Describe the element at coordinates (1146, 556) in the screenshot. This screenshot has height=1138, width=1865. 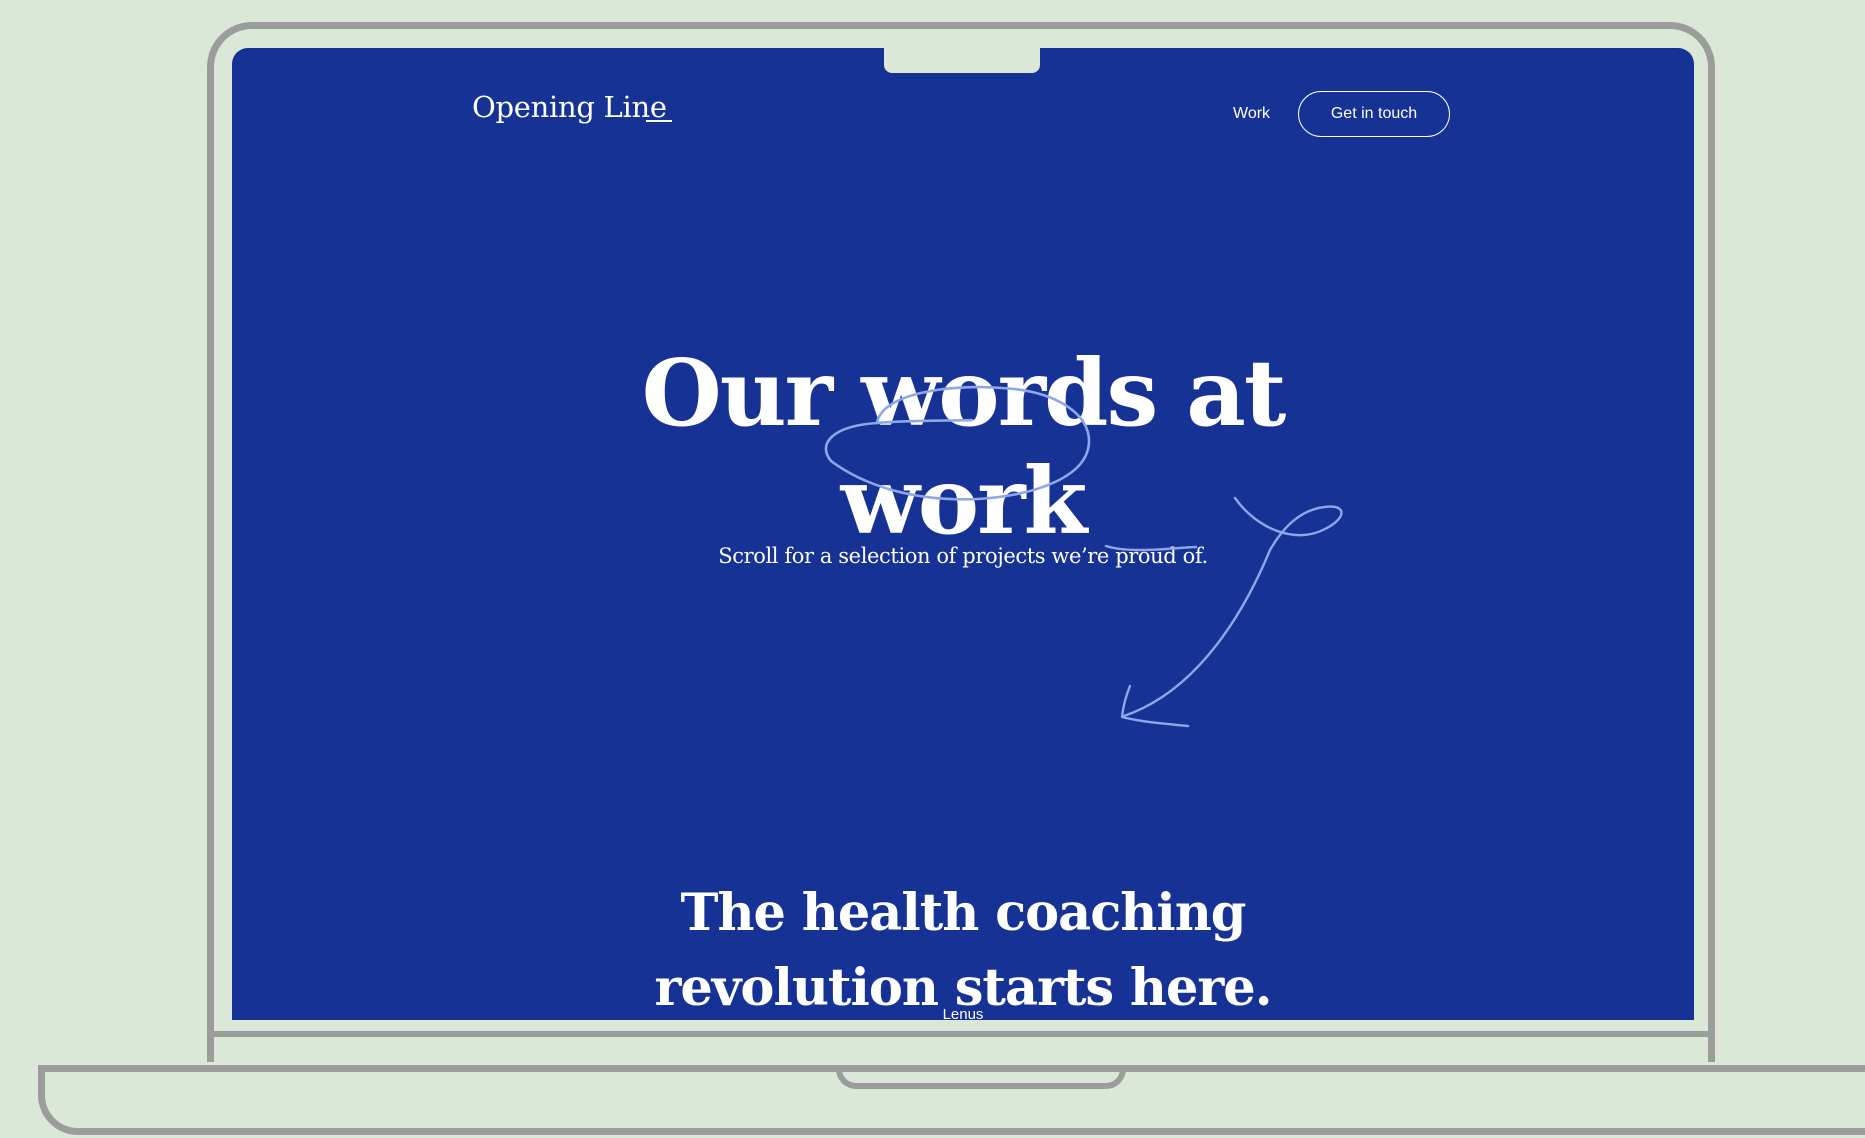
I see `subtitle-highlight-word: proud` at that location.